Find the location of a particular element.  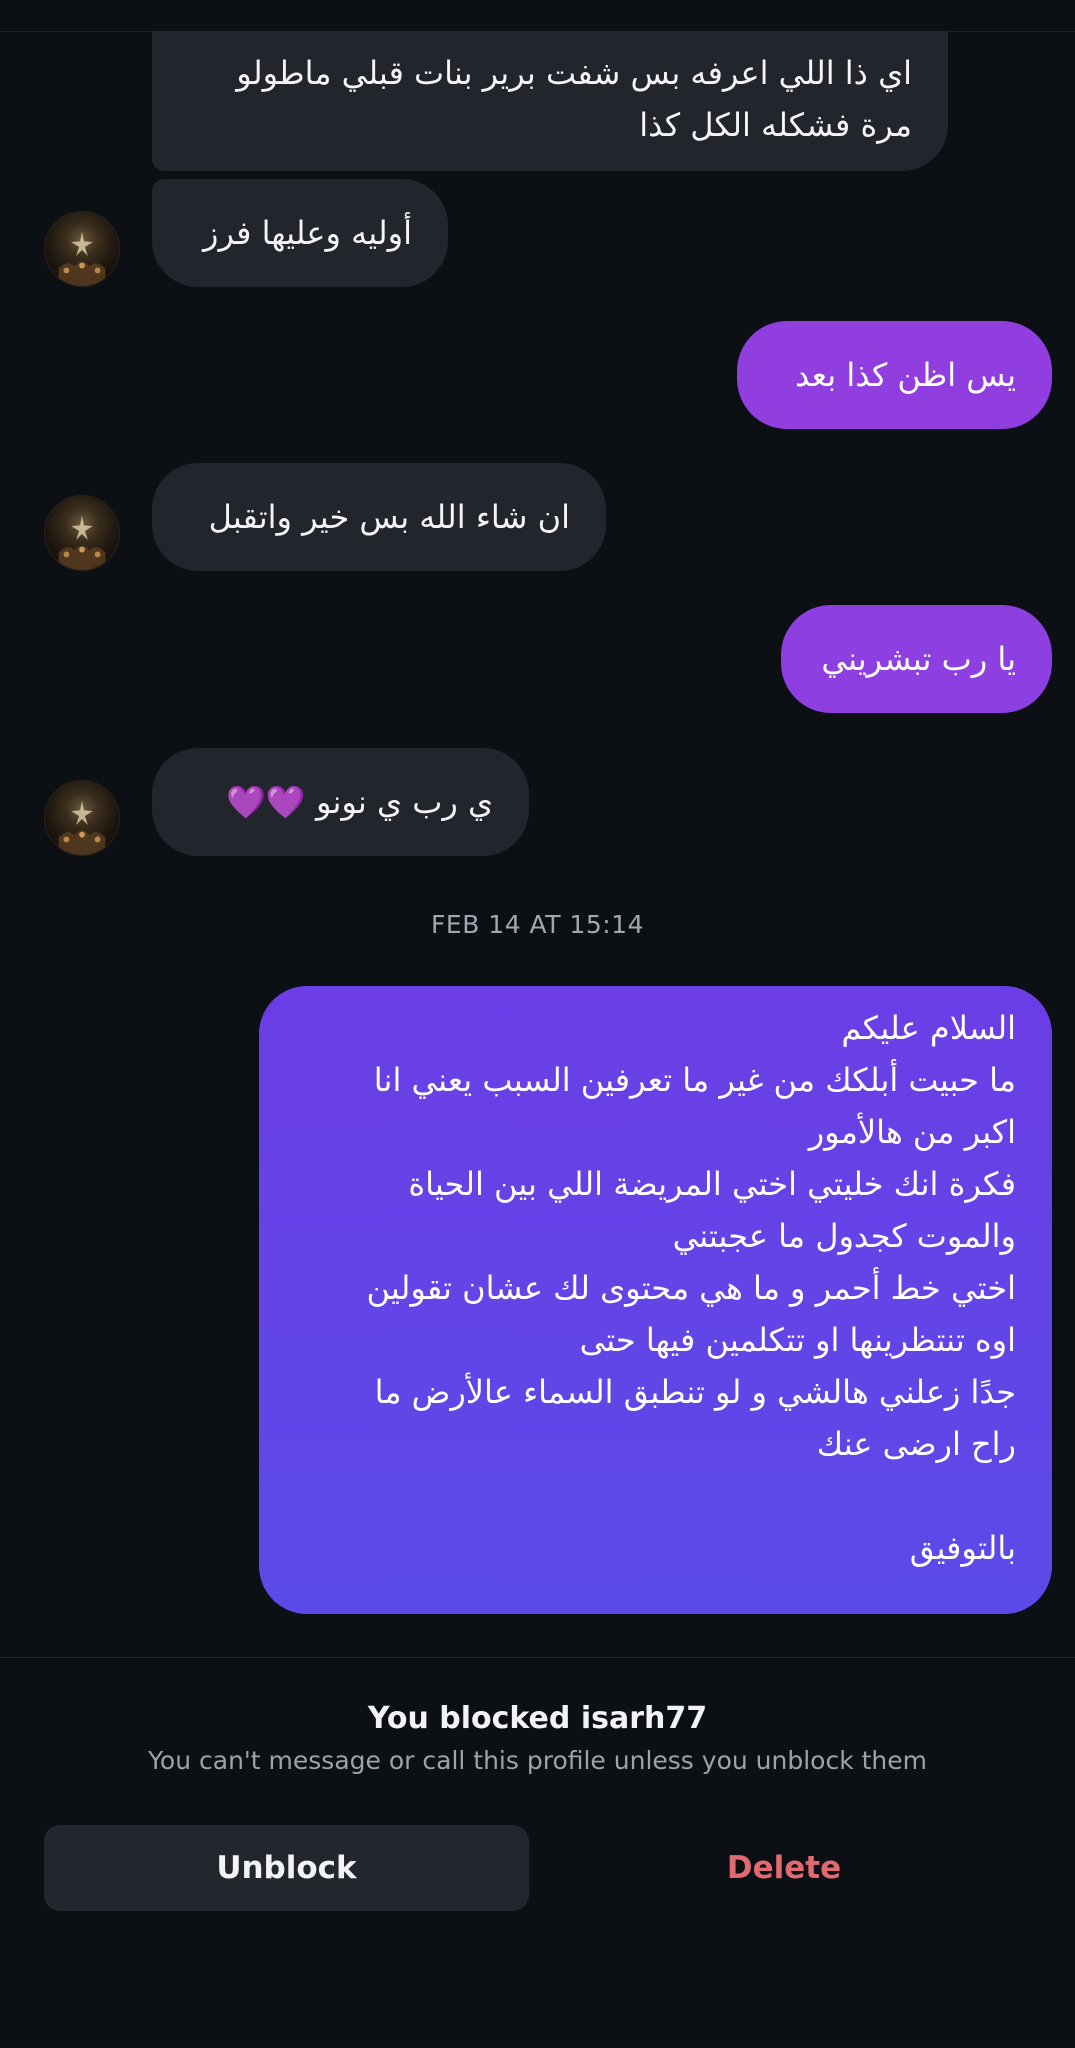

blocked-title: You blocked isarh77 is located at coordinates (537, 1718).